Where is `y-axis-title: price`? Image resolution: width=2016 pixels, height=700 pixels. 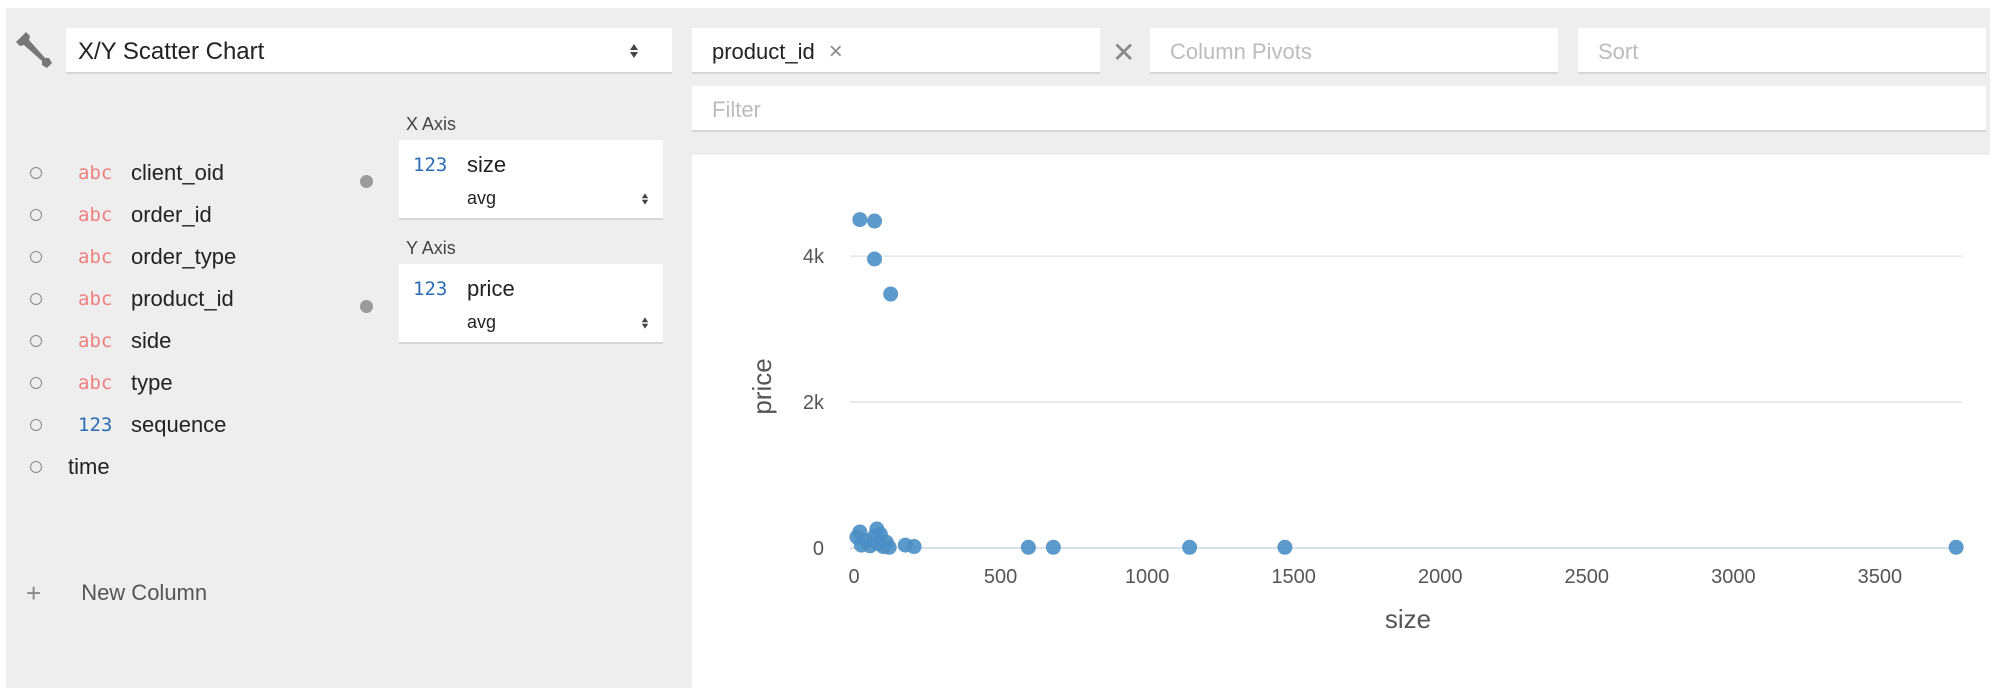
y-axis-title: price is located at coordinates (762, 386).